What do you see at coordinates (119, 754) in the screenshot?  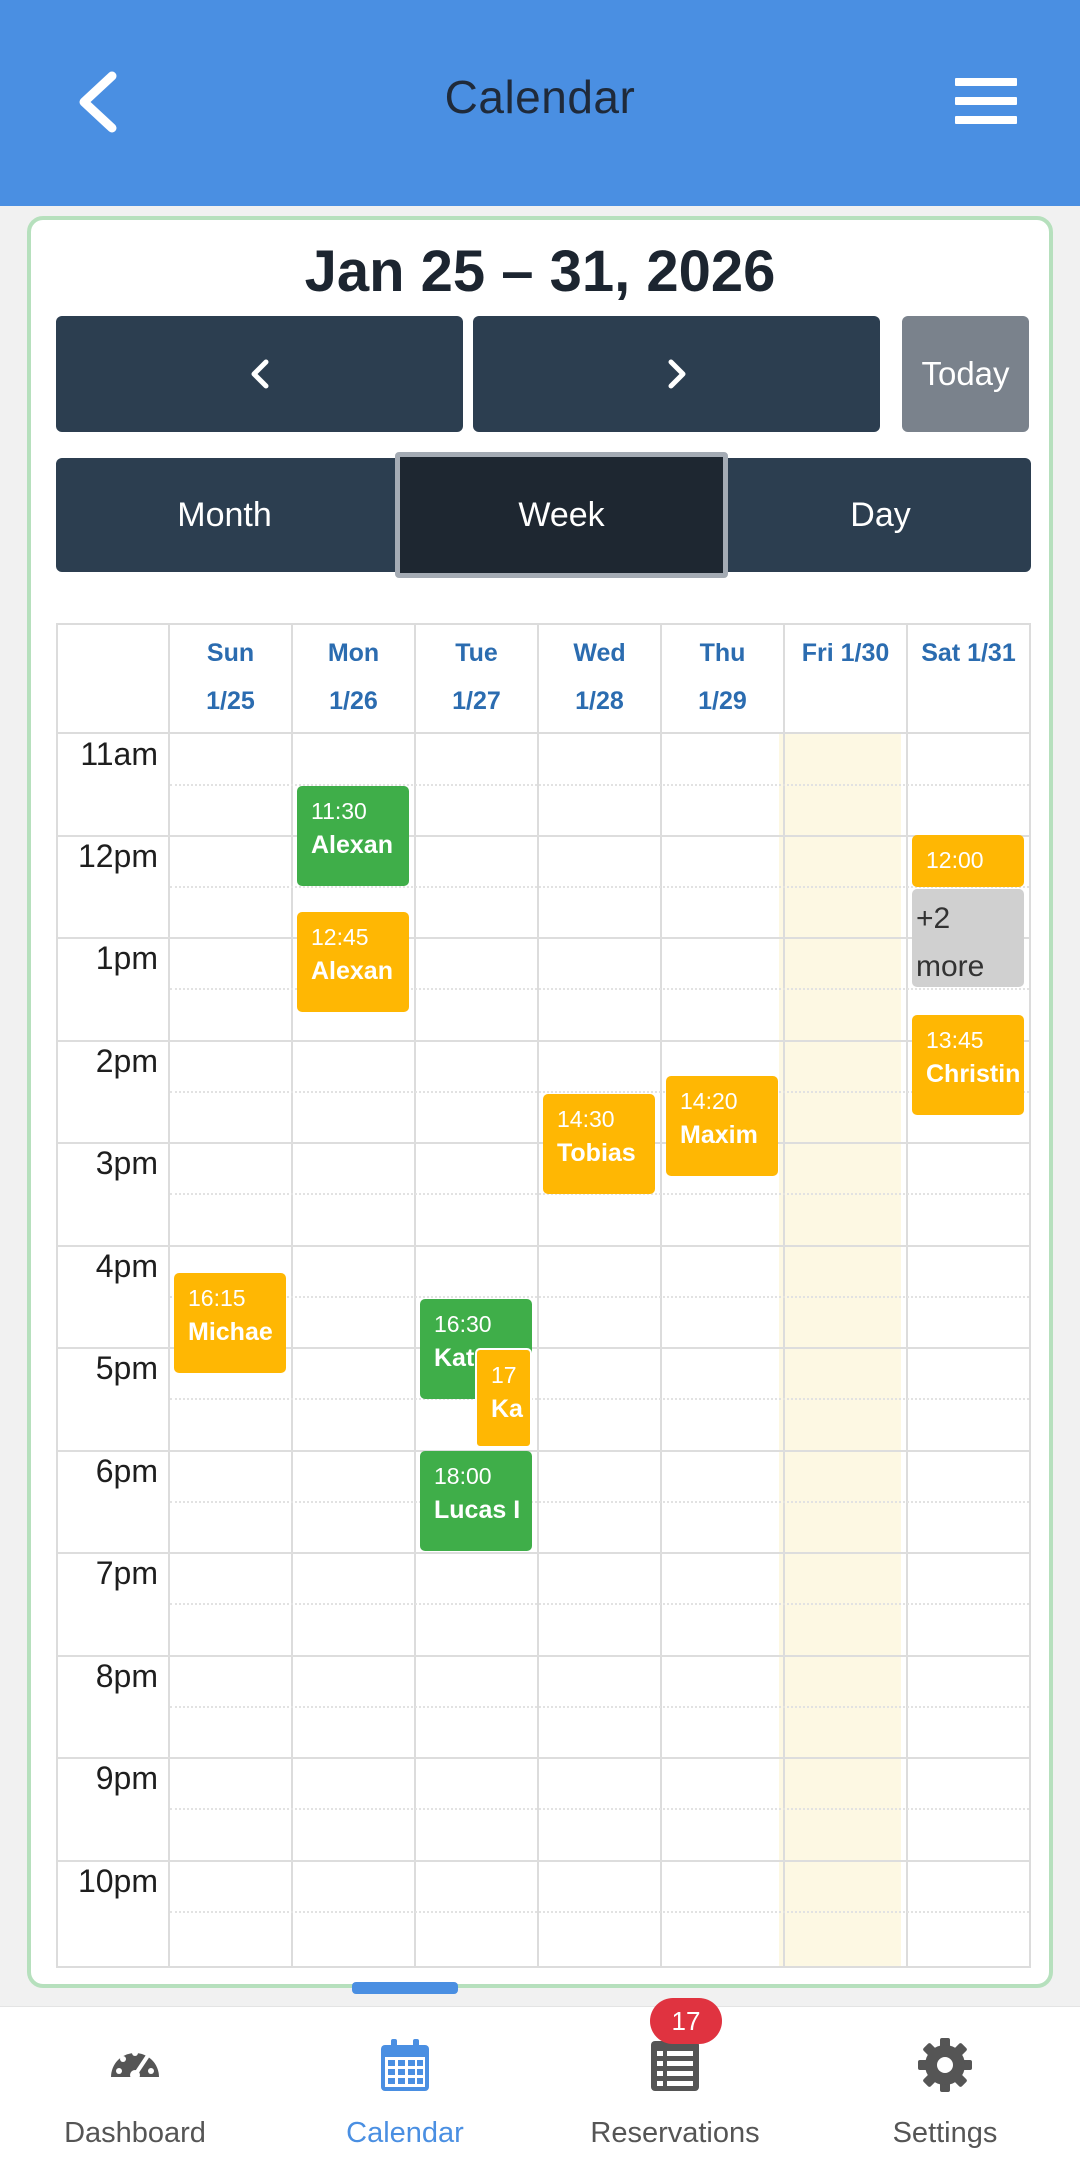 I see `hour-label: 11am` at bounding box center [119, 754].